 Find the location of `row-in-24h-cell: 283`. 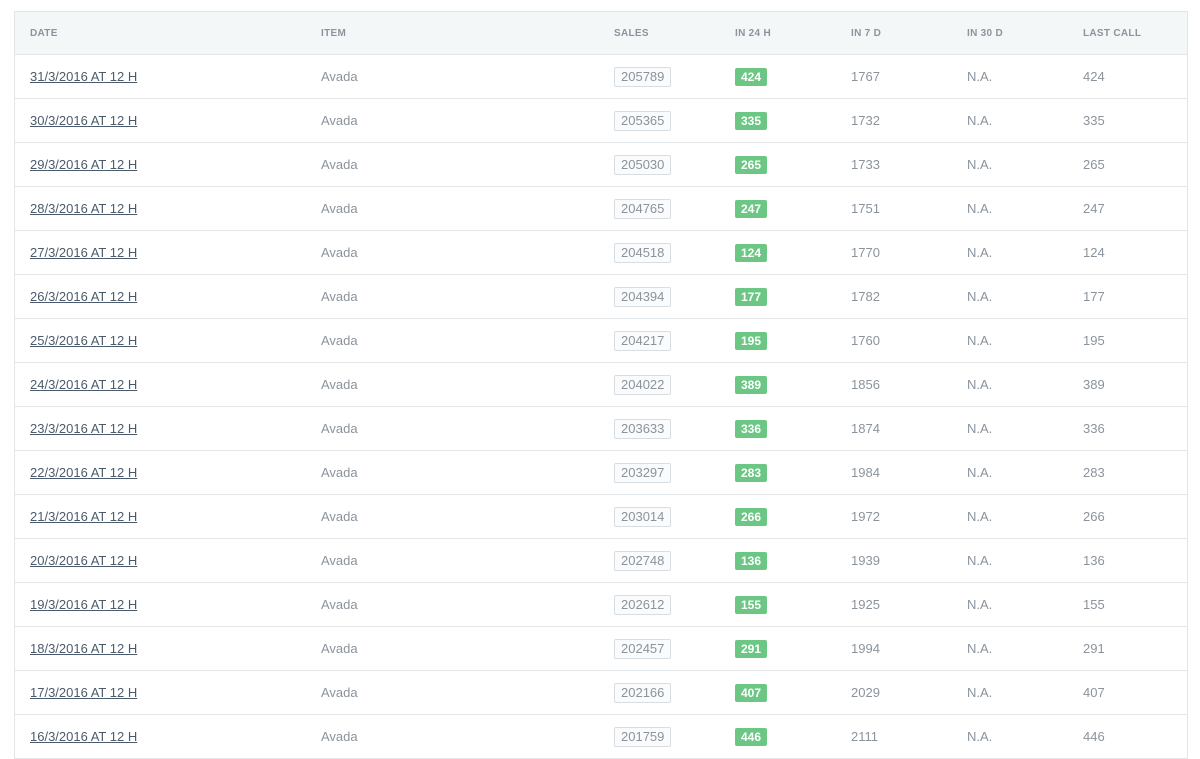

row-in-24h-cell: 283 is located at coordinates (751, 472).